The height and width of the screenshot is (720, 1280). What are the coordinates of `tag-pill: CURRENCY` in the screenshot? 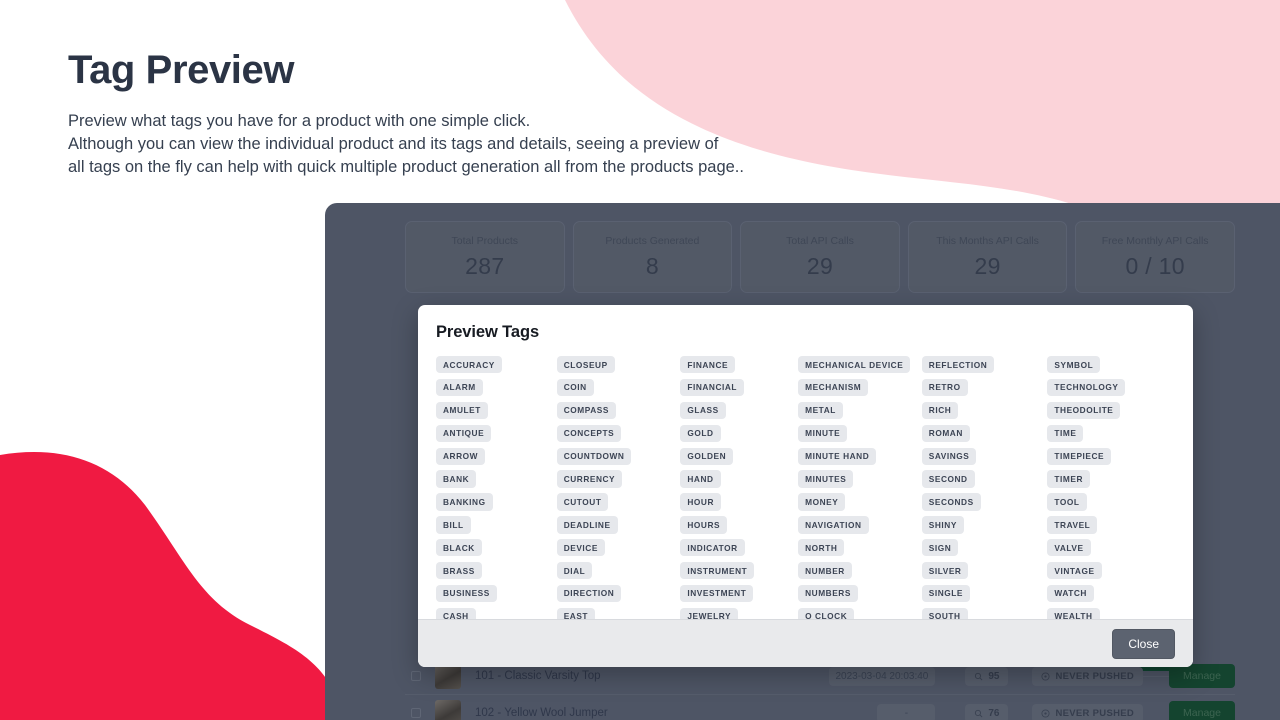 It's located at (589, 479).